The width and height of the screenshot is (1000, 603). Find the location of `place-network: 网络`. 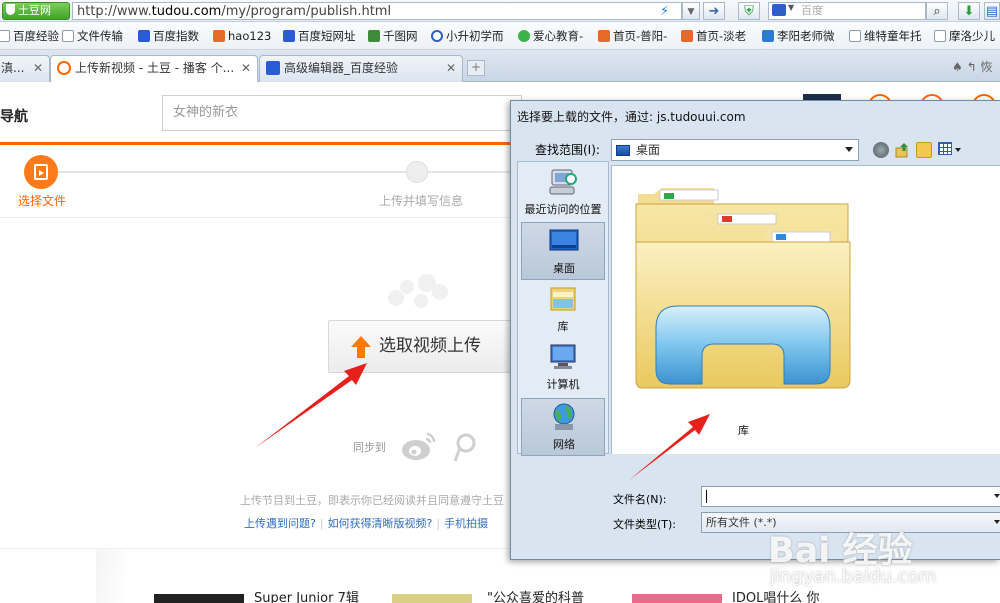

place-network: 网络 is located at coordinates (563, 427).